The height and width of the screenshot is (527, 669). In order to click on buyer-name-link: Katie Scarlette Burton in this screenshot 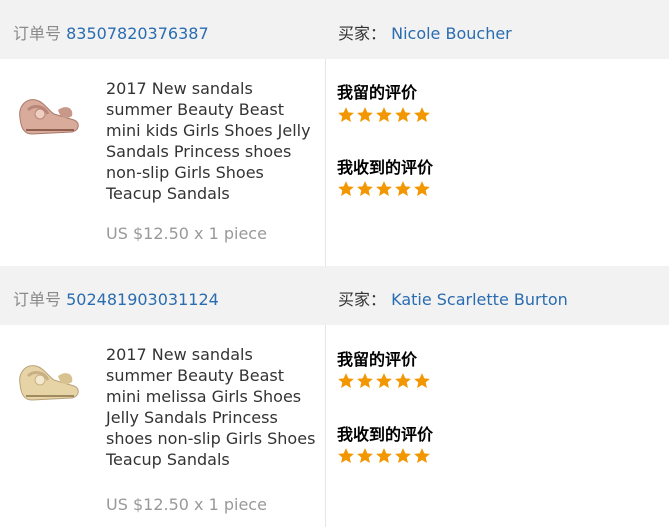, I will do `click(479, 299)`.